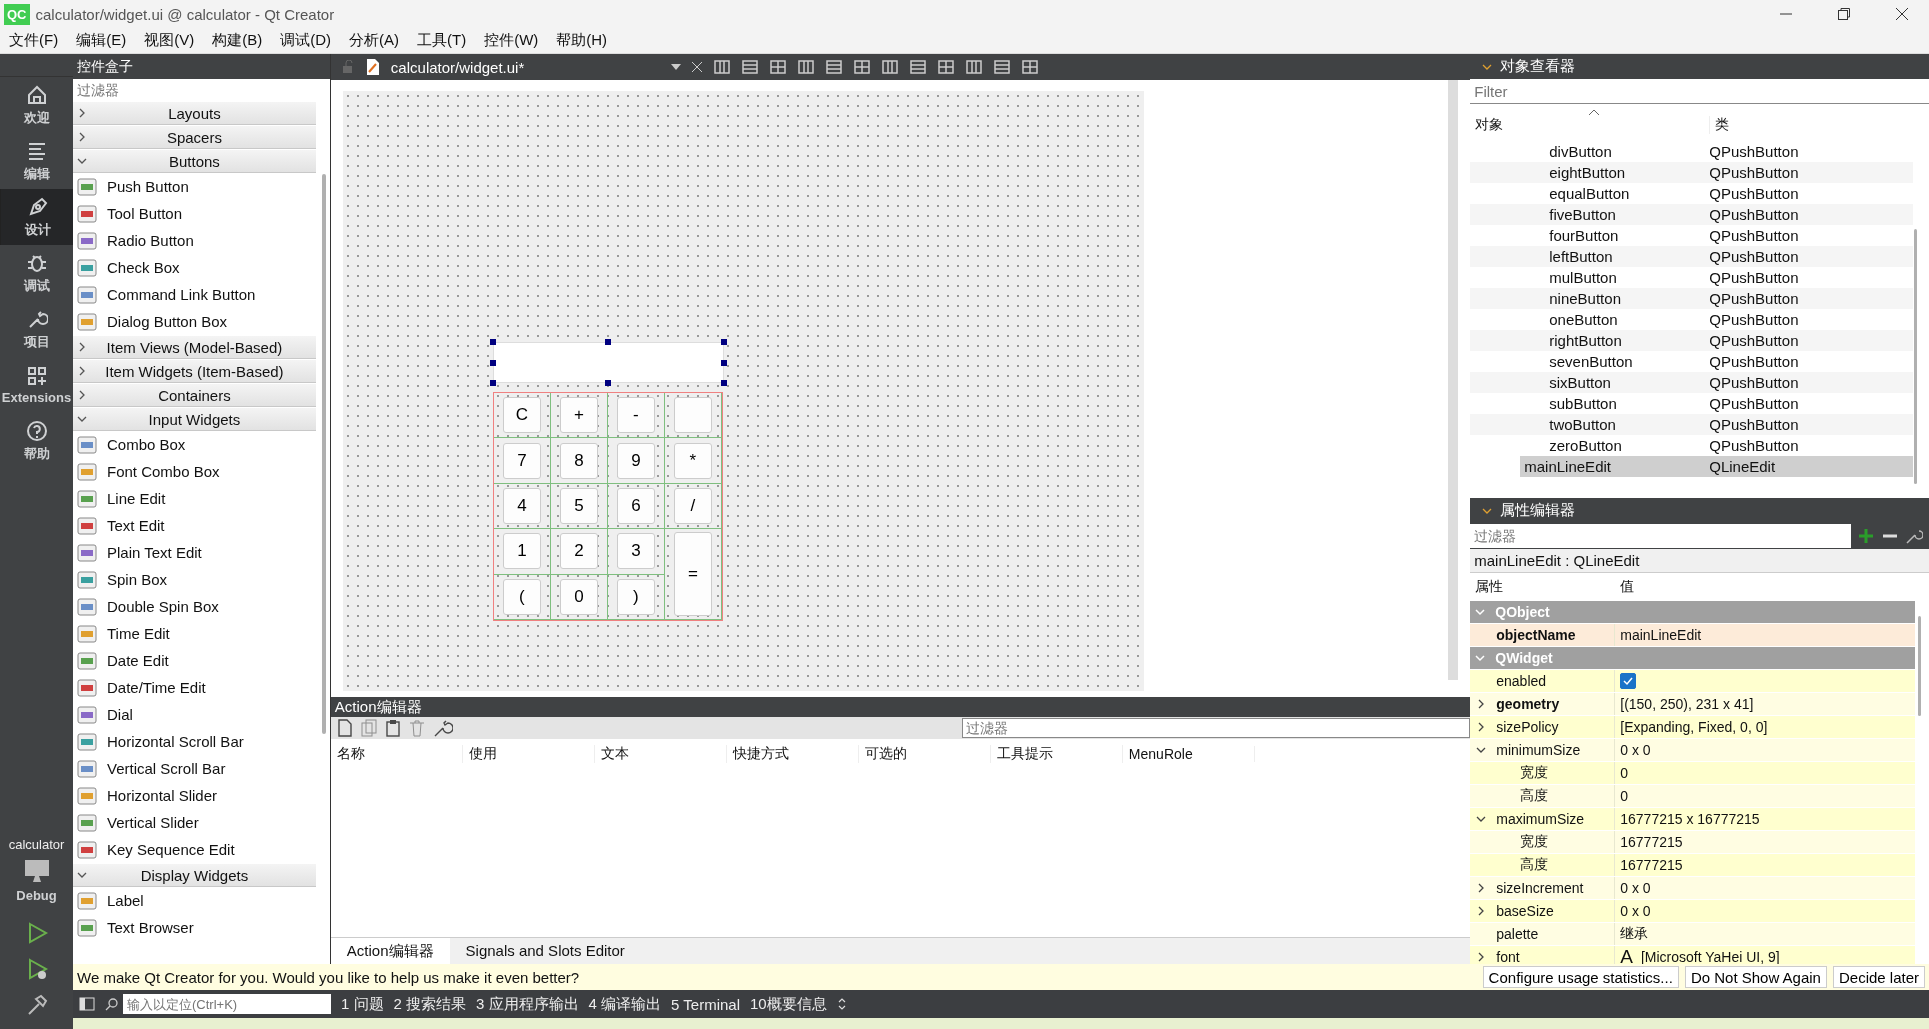  What do you see at coordinates (1624, 773) in the screenshot?
I see `property-value: 0` at bounding box center [1624, 773].